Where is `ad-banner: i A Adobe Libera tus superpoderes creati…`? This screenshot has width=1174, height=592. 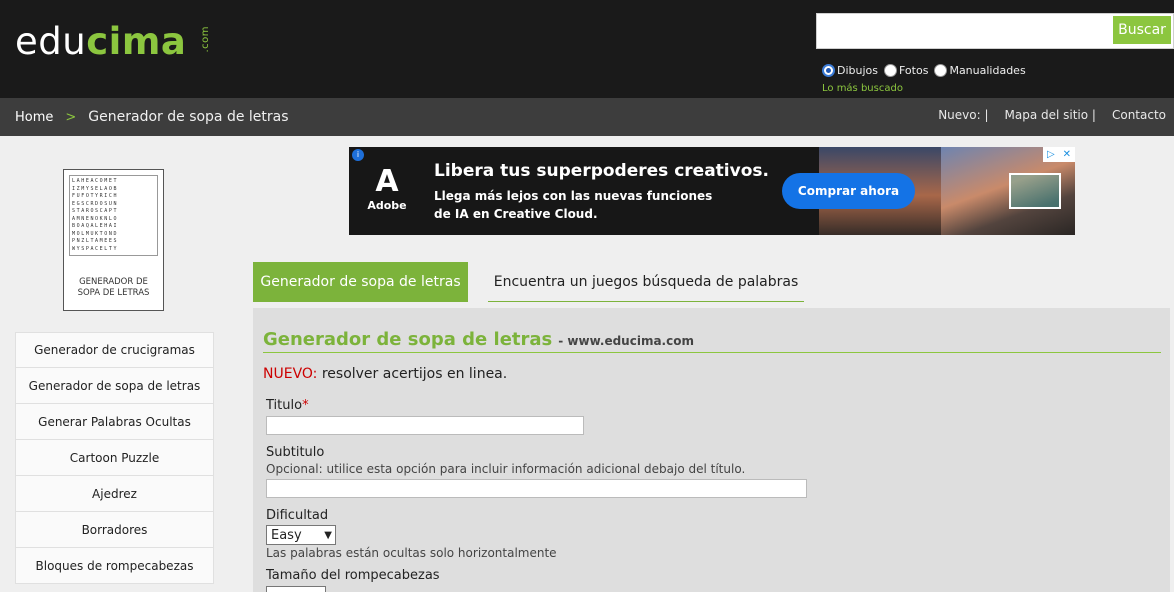
ad-banner: i A Adobe Libera tus superpoderes creati… is located at coordinates (712, 191).